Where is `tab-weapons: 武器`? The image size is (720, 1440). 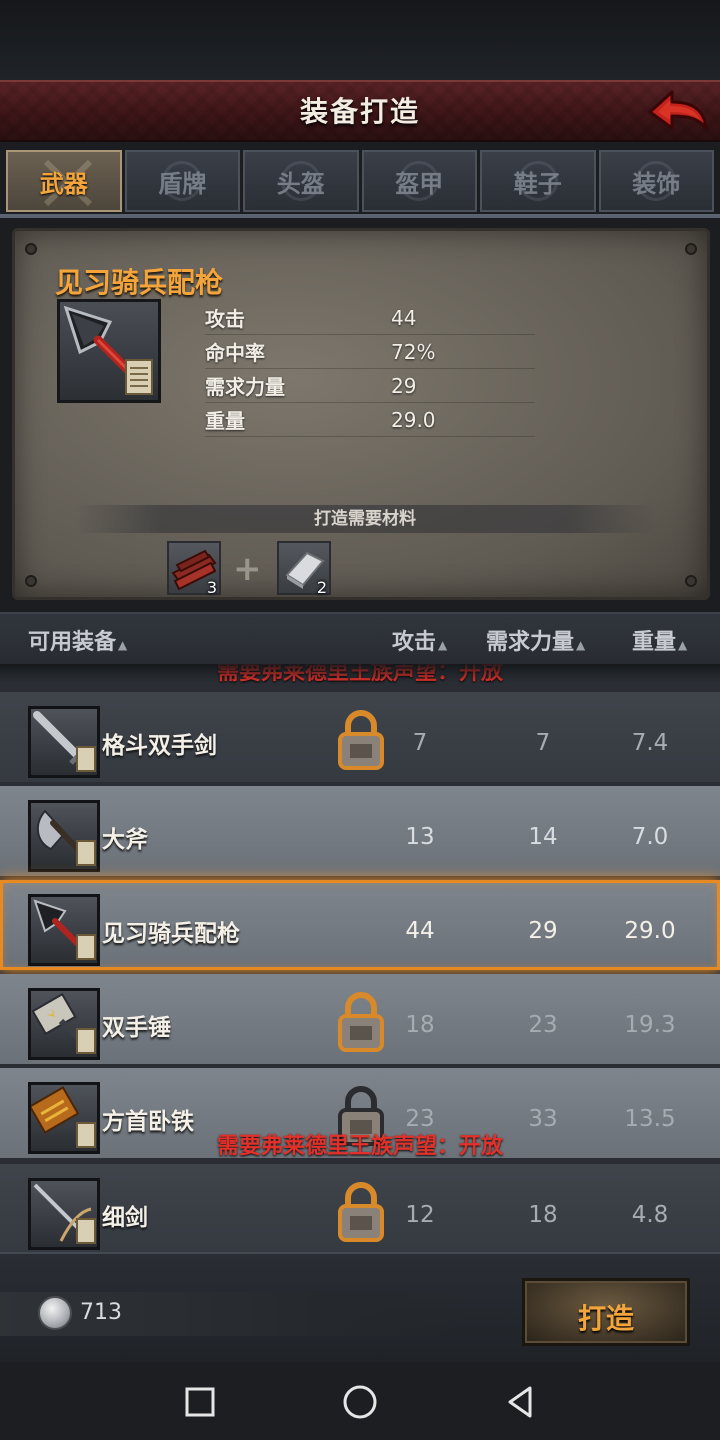
tab-weapons: 武器 is located at coordinates (64, 181).